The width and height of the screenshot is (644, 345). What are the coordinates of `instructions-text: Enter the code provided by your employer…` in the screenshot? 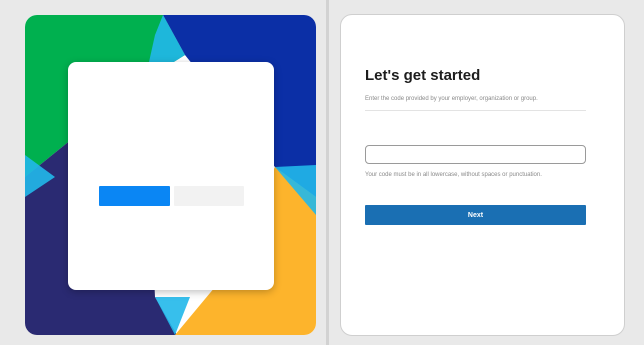 It's located at (451, 99).